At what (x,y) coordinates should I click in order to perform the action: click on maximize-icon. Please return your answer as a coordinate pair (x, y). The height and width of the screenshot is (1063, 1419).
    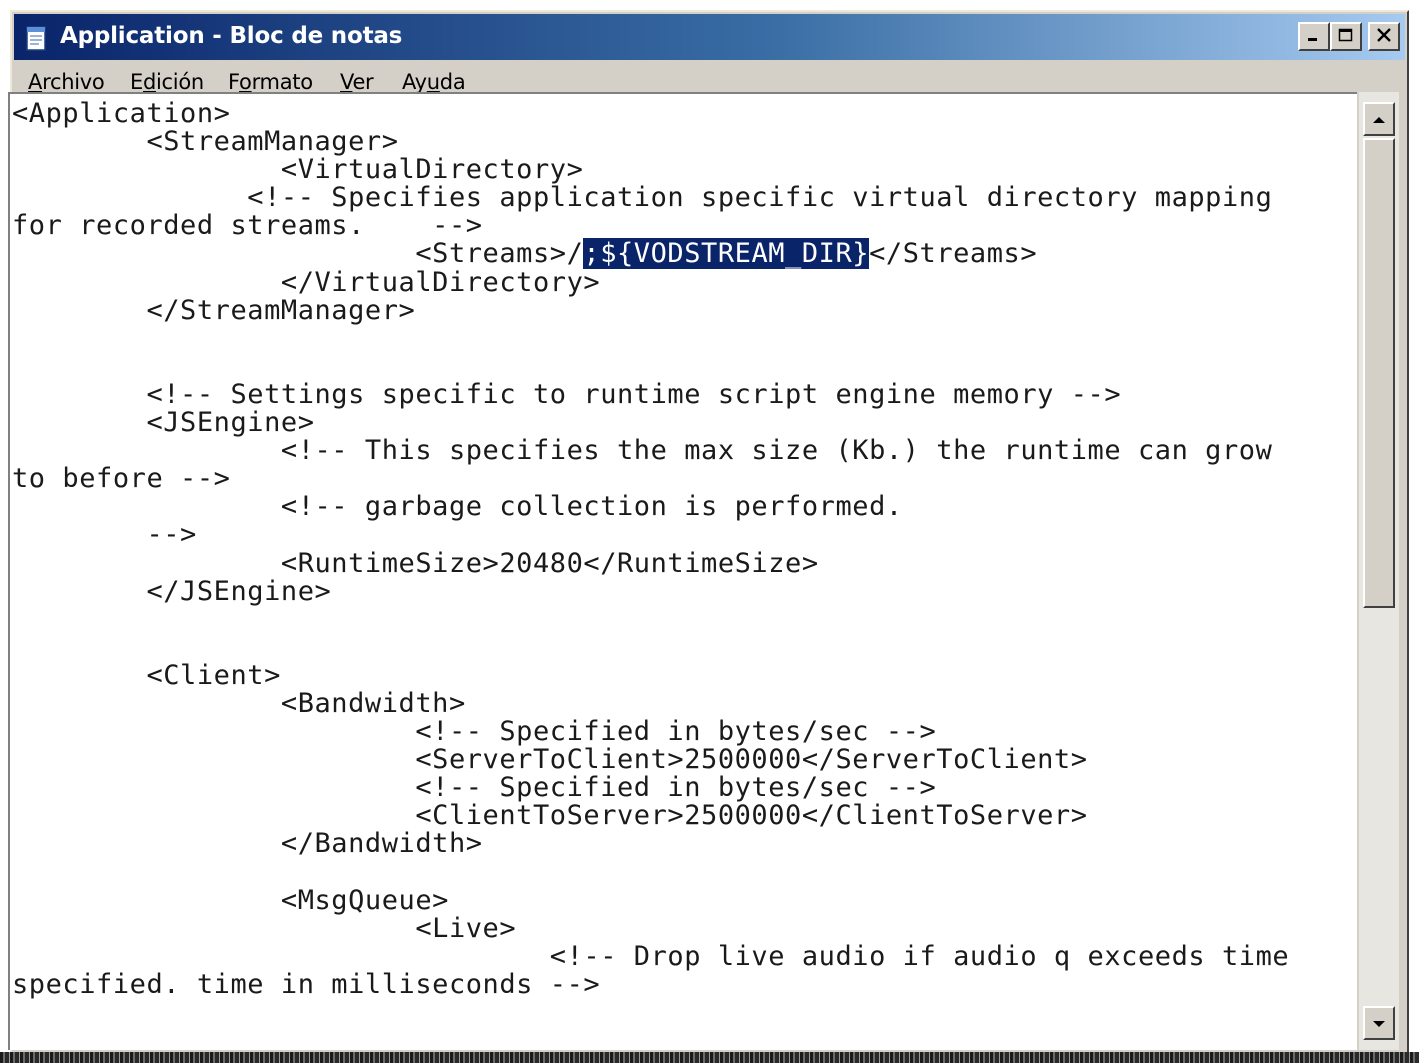
    Looking at the image, I should click on (1346, 36).